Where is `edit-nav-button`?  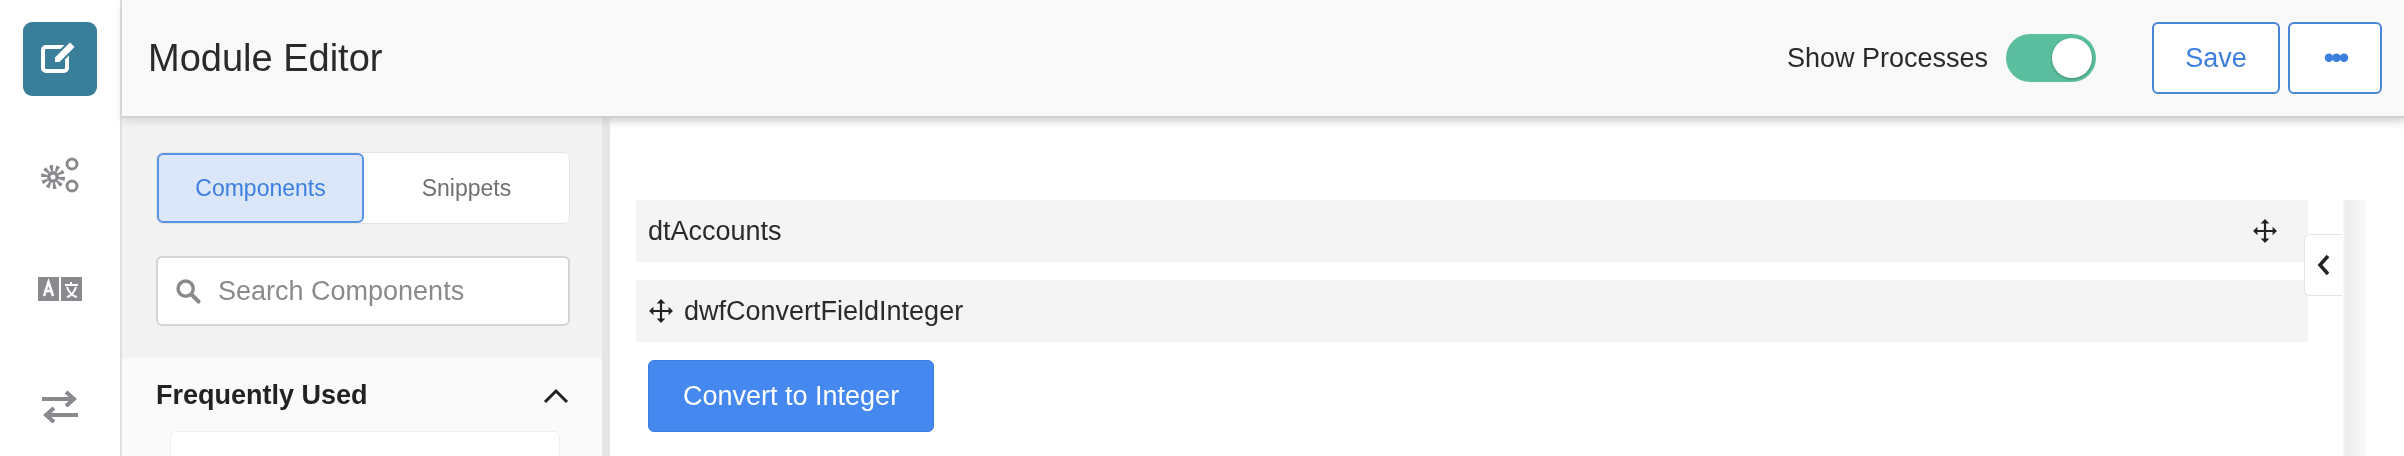
edit-nav-button is located at coordinates (60, 59).